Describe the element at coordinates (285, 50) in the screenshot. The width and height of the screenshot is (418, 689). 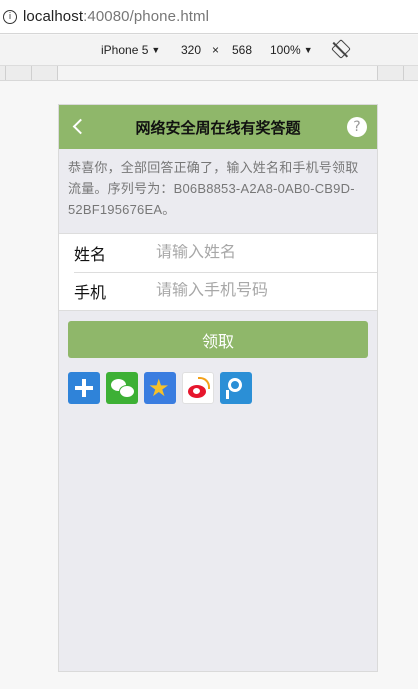
I see `zoom-value: 100%` at that location.